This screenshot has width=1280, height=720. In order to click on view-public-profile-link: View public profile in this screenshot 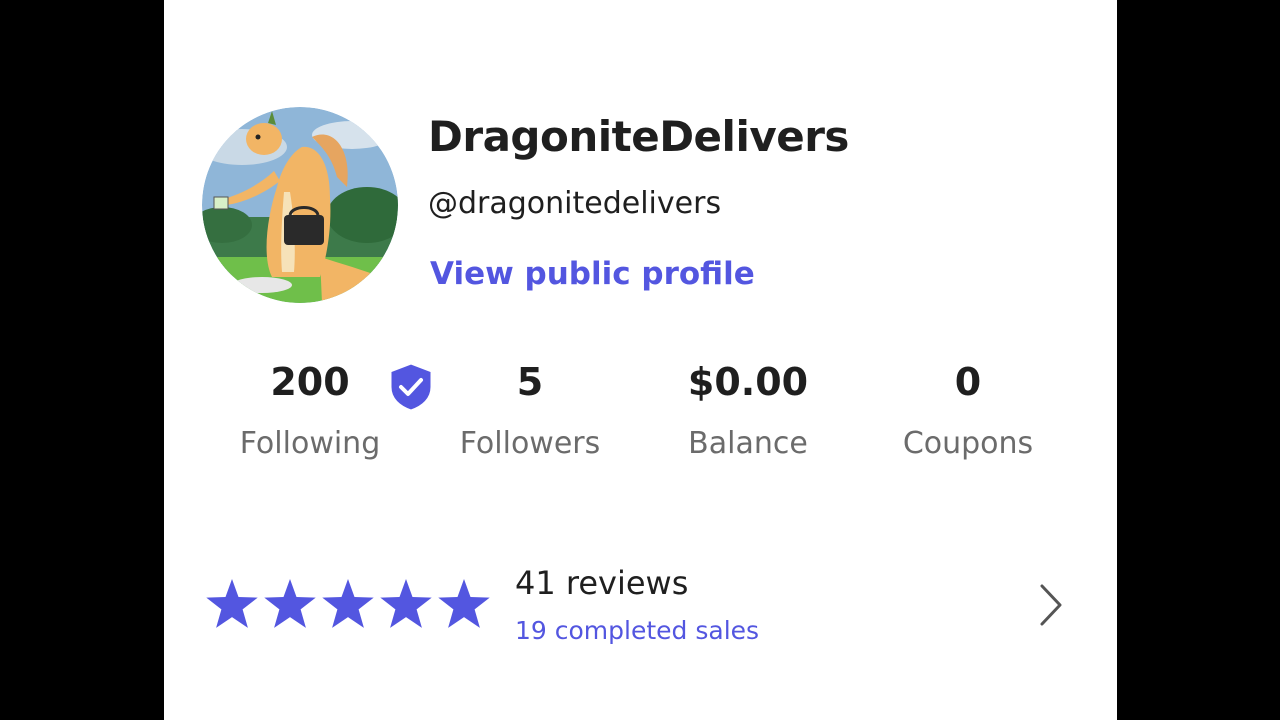, I will do `click(592, 274)`.